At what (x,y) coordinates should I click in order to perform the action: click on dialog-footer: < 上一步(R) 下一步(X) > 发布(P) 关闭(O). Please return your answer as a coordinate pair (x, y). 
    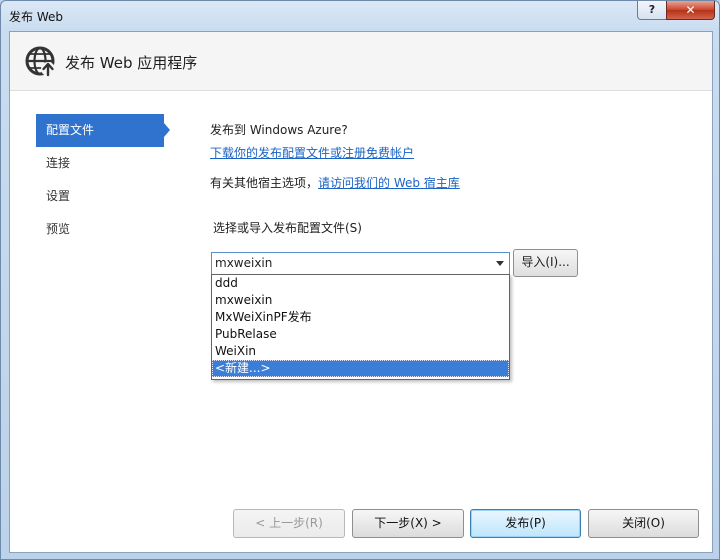
    Looking at the image, I should click on (361, 527).